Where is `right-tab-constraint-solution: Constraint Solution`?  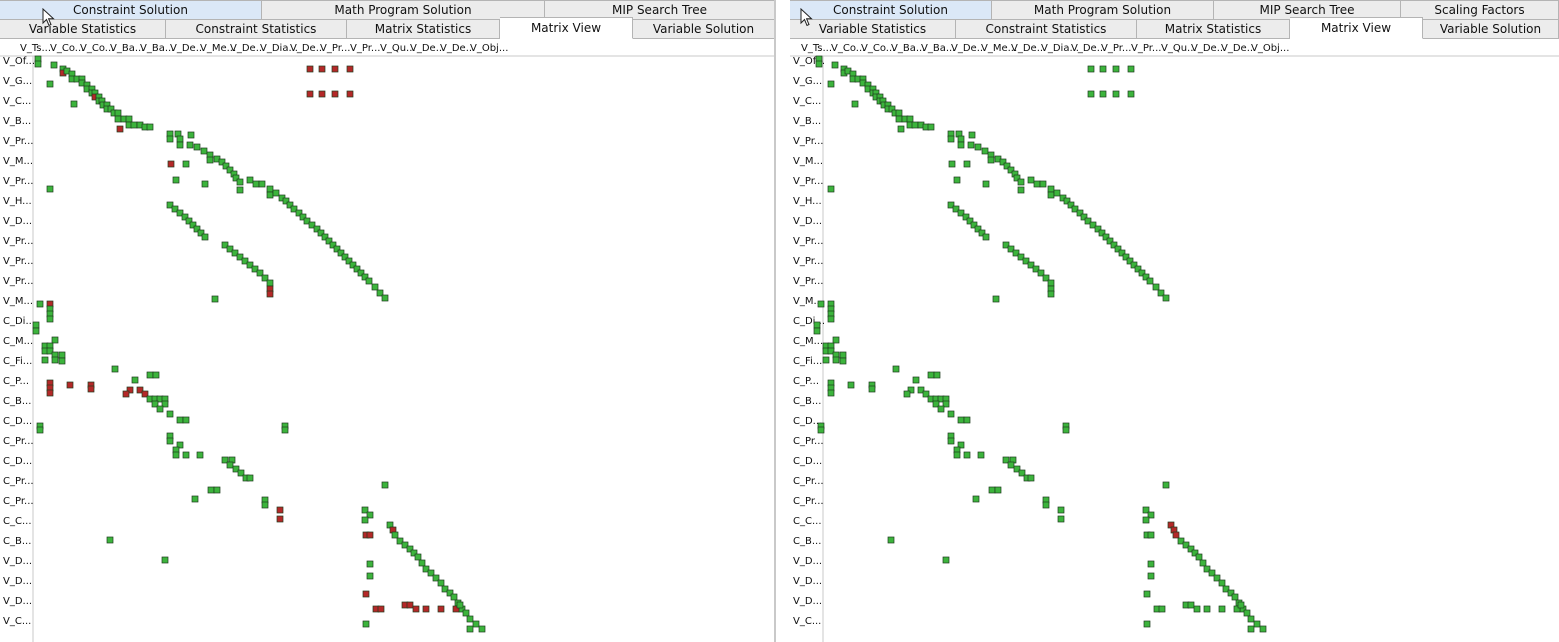
right-tab-constraint-solution: Constraint Solution is located at coordinates (891, 10).